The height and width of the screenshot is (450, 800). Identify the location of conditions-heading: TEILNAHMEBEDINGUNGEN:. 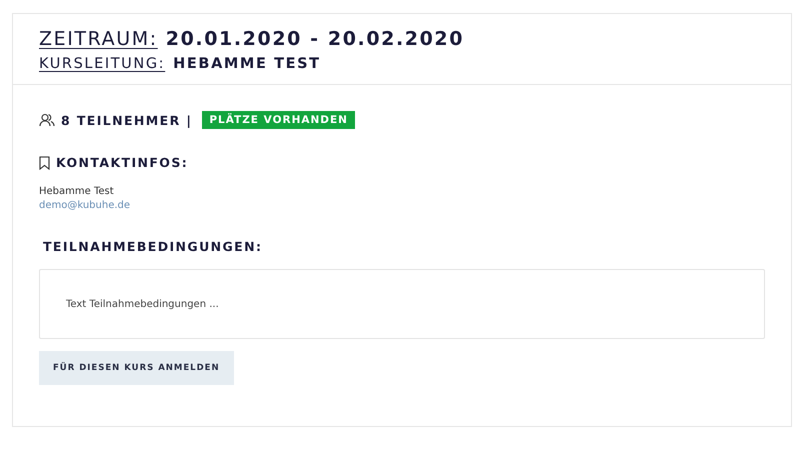
(152, 246).